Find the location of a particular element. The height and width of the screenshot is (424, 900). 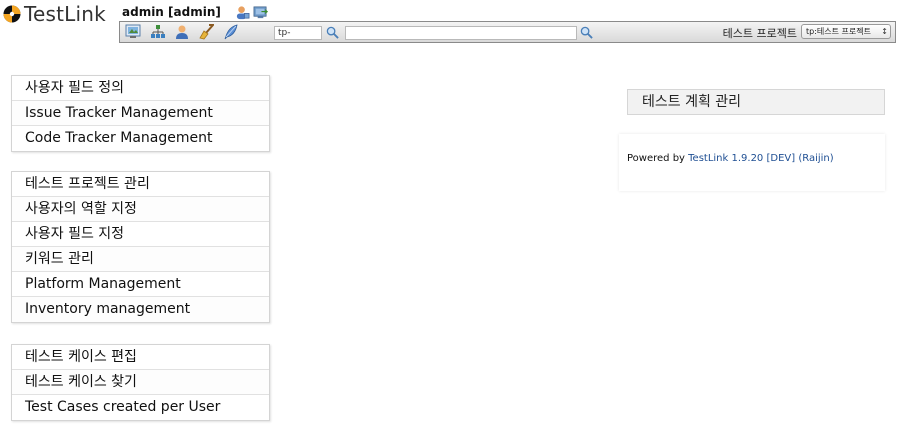

menu-item-assign-custom-fields: 사용자 필드 지정 is located at coordinates (140, 234).